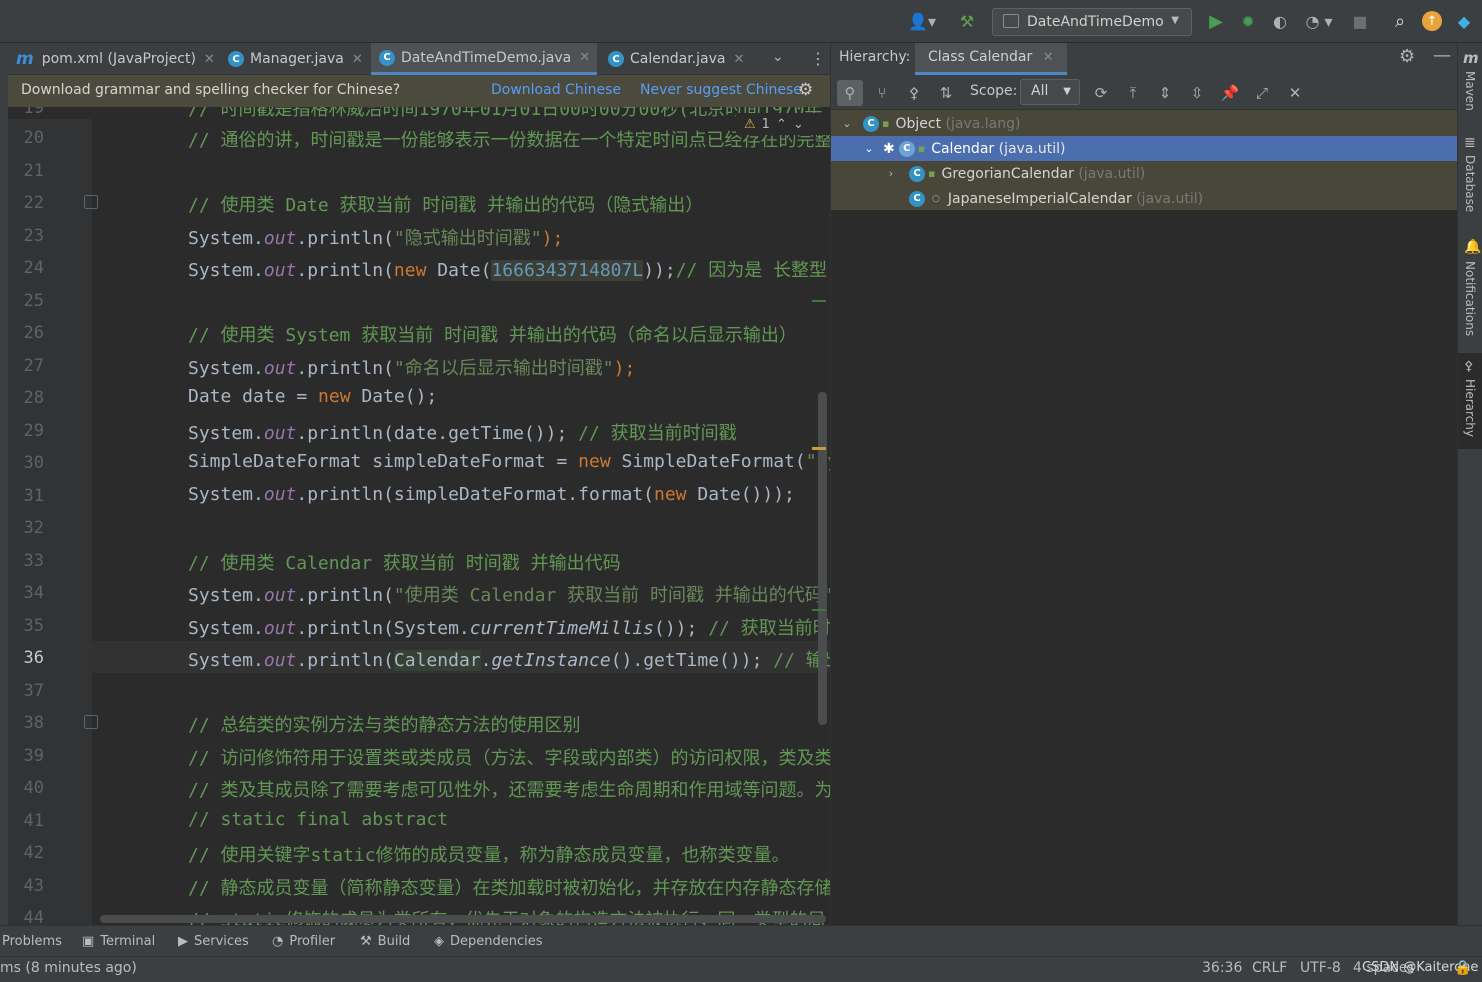 The height and width of the screenshot is (982, 1482). What do you see at coordinates (1320, 968) in the screenshot?
I see `file-encoding: UTF-8` at bounding box center [1320, 968].